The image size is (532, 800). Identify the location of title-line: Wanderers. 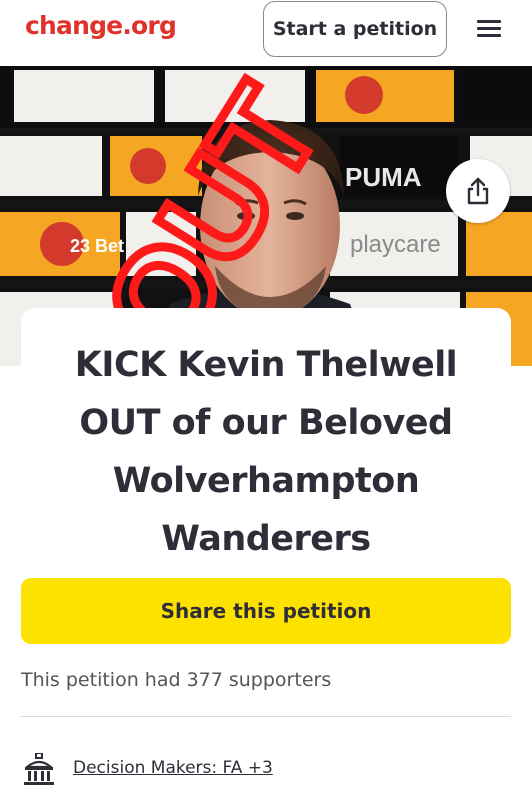
(266, 539).